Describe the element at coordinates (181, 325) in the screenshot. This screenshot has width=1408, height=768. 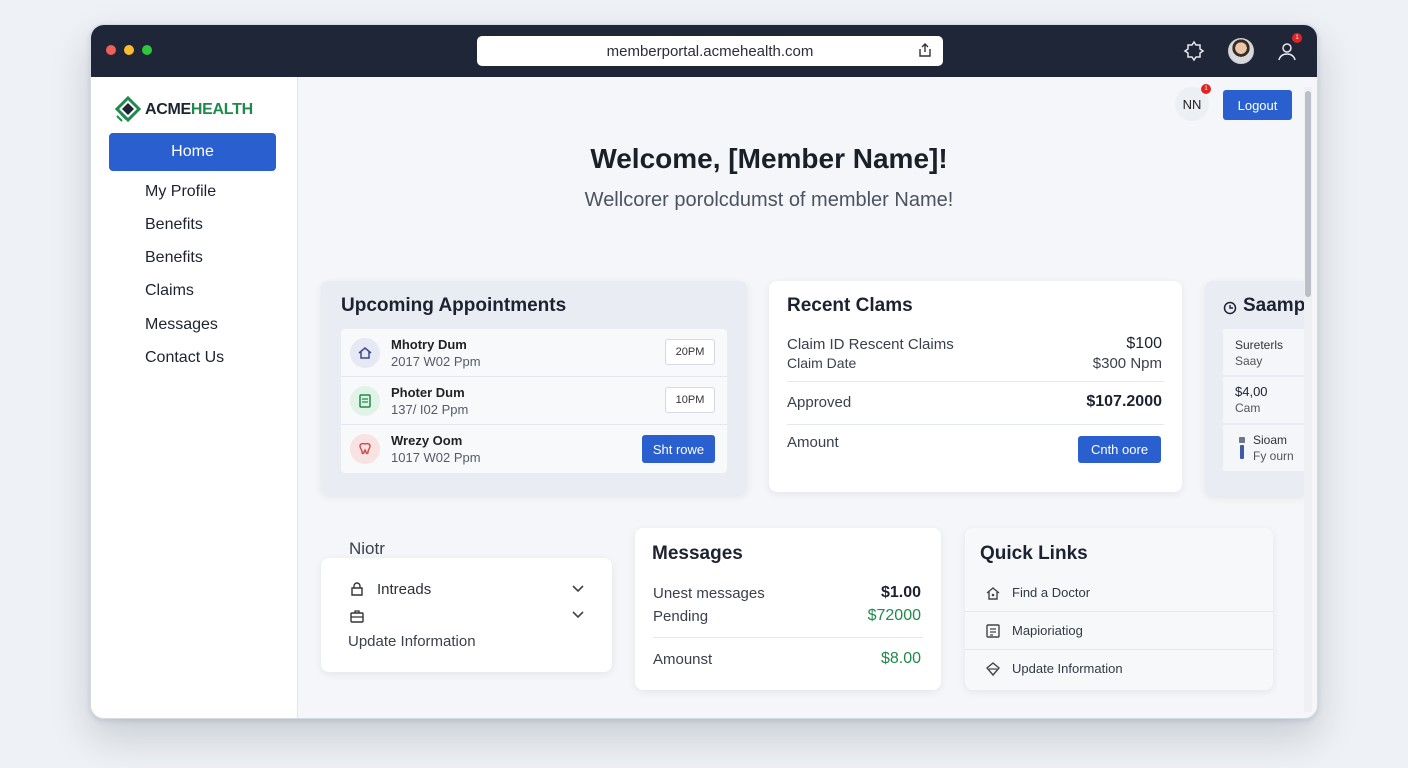
I see `sidebar-item-messages: Messages` at that location.